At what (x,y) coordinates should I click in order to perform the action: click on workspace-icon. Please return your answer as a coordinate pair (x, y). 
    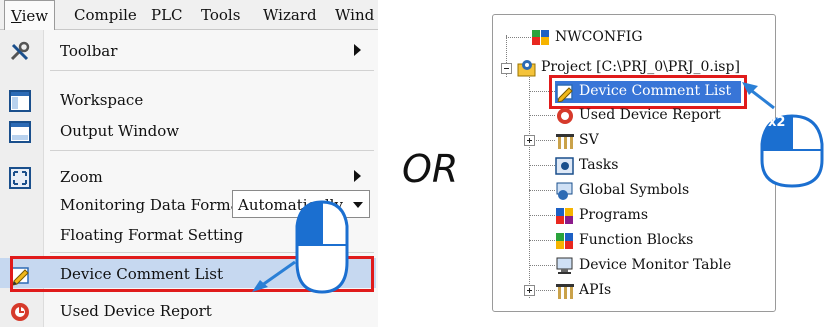
    Looking at the image, I should click on (20, 101).